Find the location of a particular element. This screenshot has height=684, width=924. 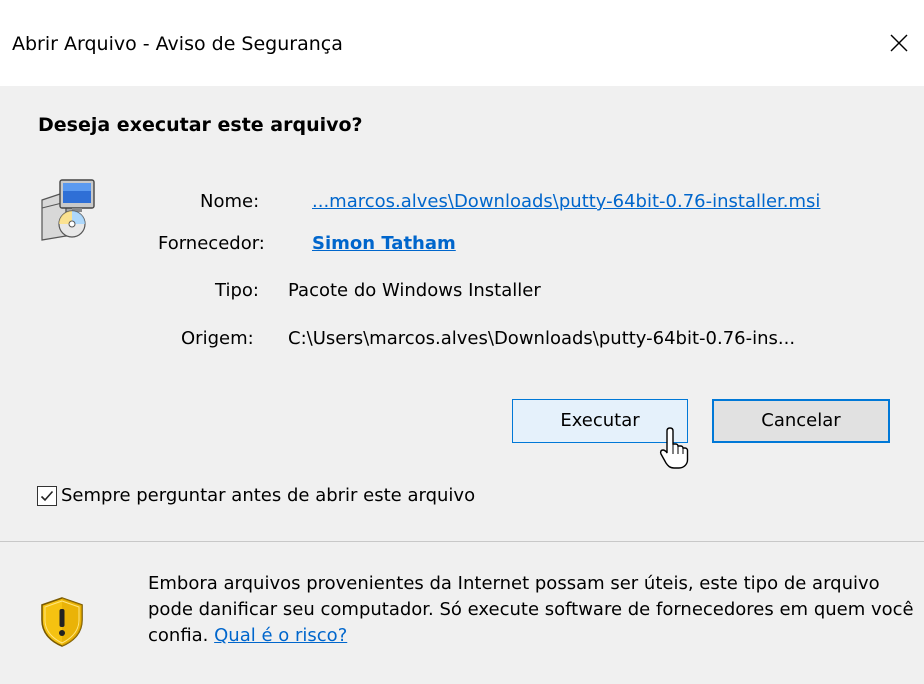

risk-link: Qual é o risco? is located at coordinates (280, 635).